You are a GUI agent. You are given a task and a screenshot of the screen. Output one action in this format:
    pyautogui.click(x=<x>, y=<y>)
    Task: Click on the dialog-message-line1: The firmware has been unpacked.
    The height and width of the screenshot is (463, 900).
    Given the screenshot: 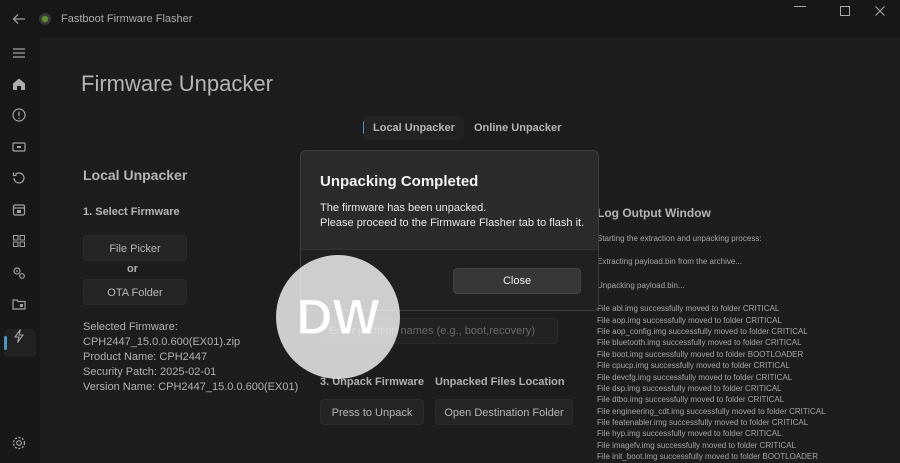 What is the action you would take?
    pyautogui.click(x=403, y=208)
    